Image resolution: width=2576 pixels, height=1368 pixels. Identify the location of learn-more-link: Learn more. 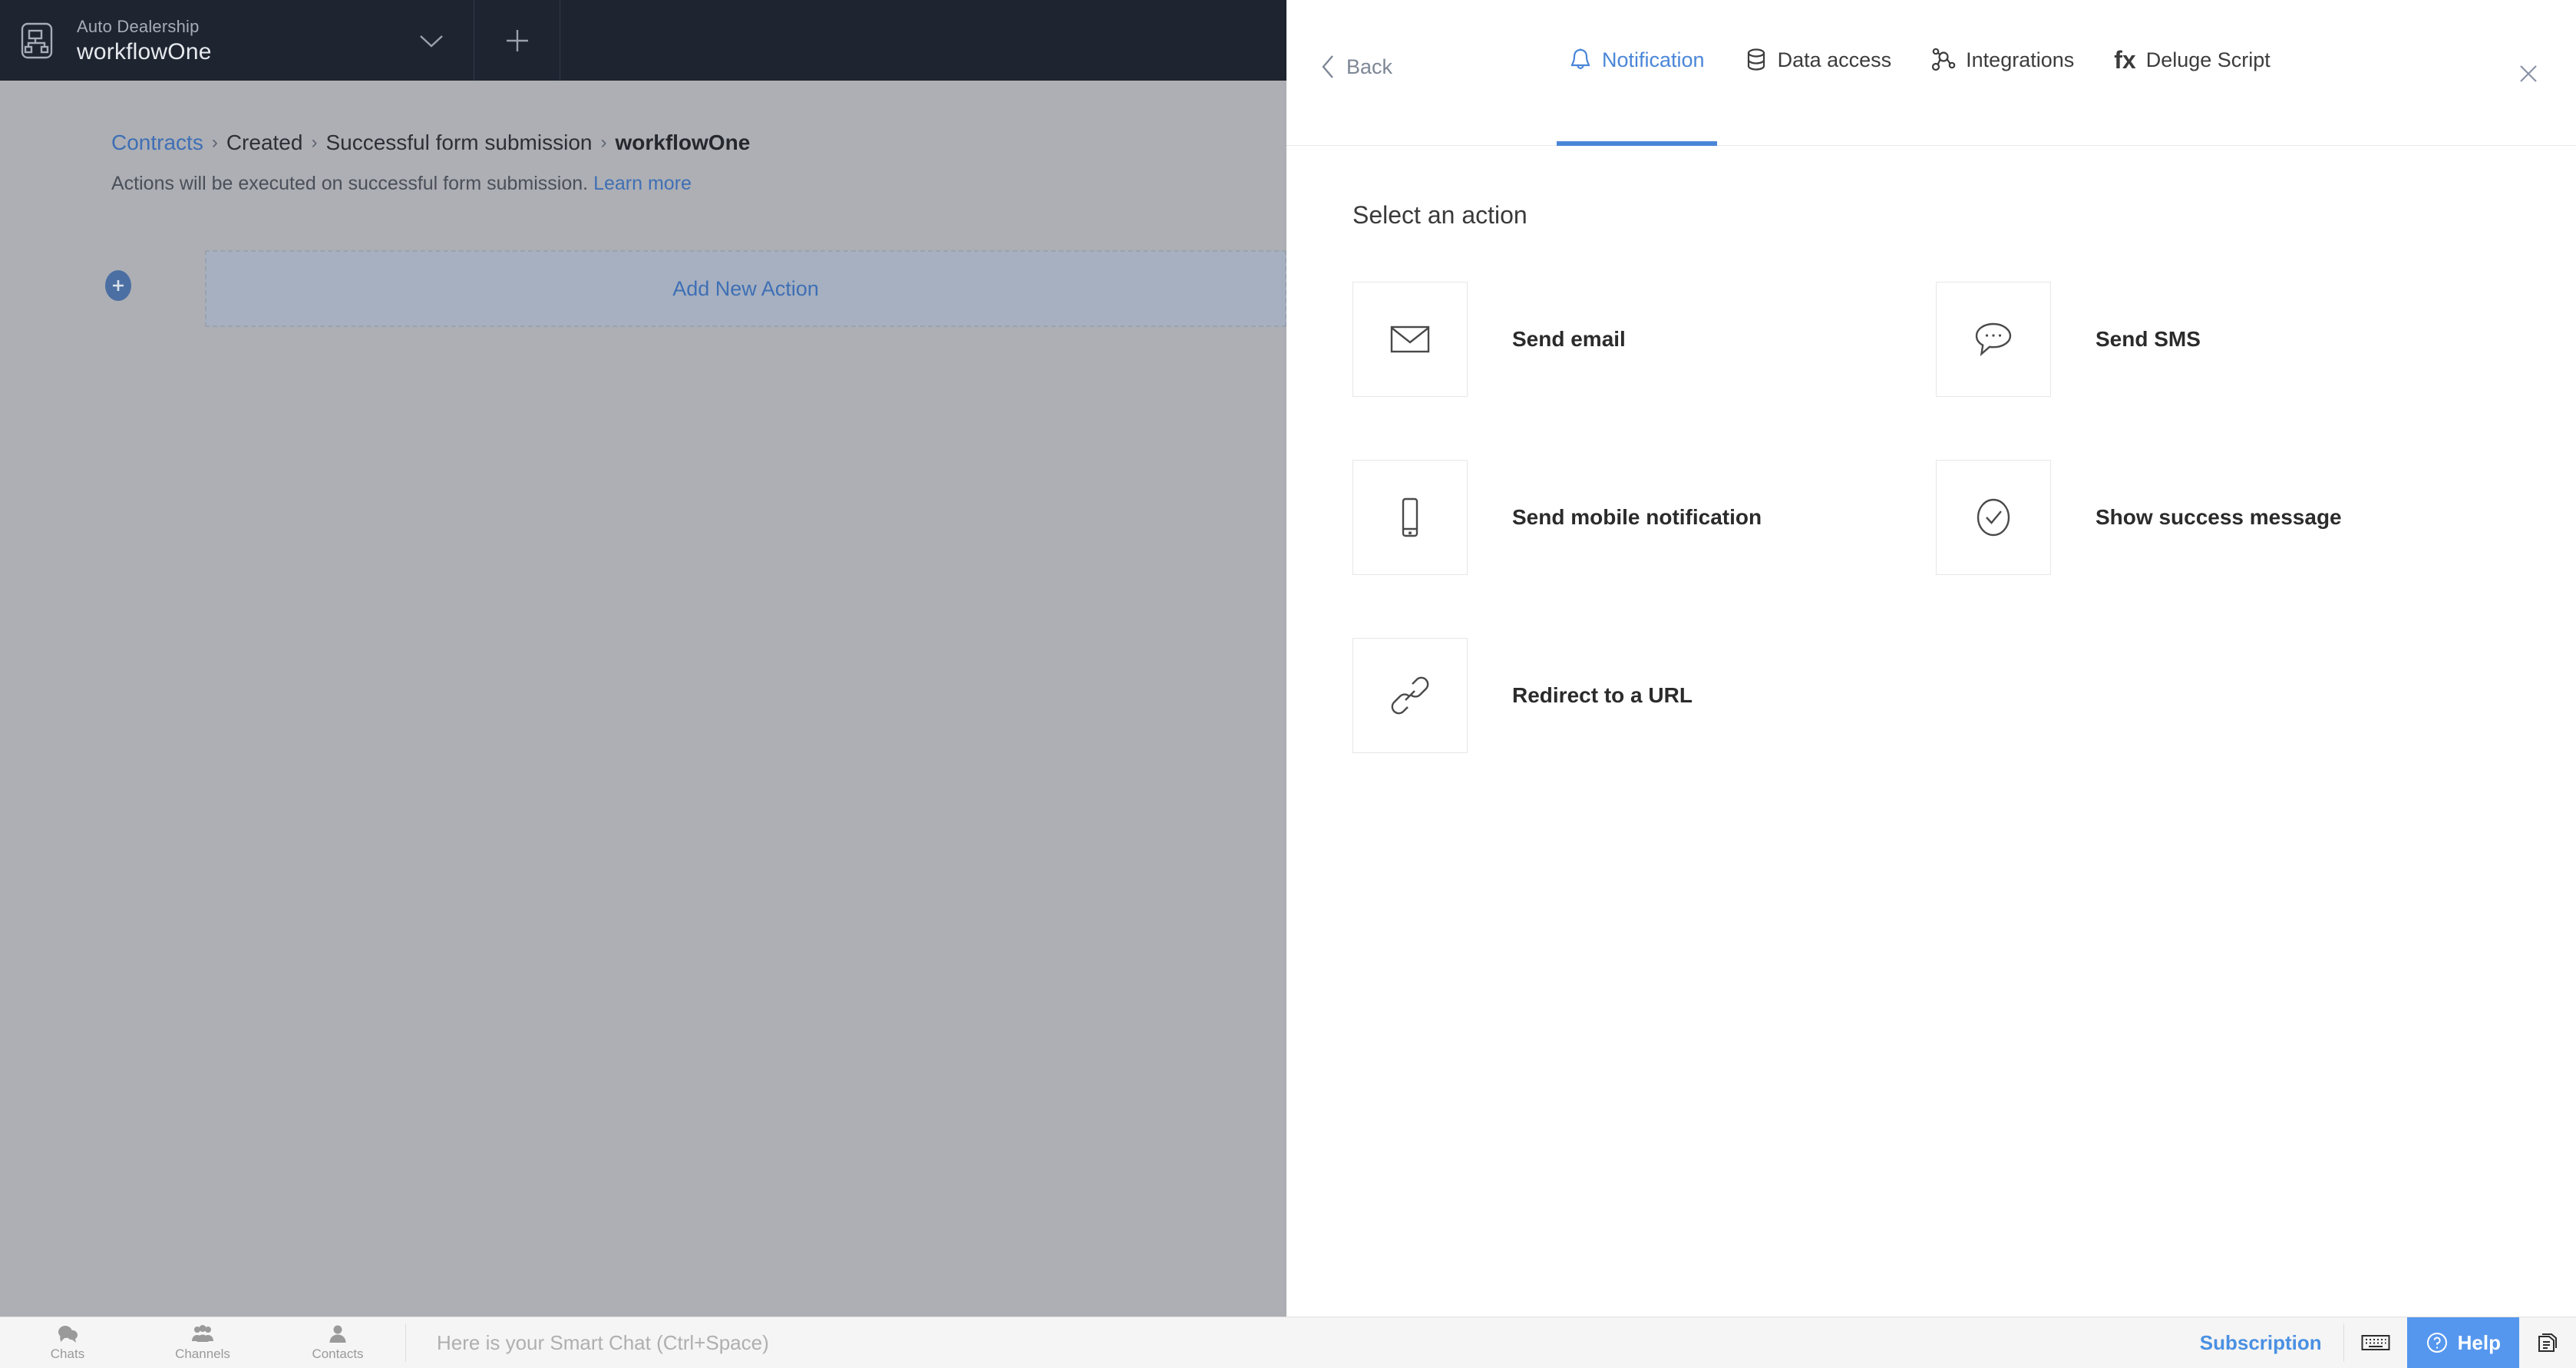
(642, 183).